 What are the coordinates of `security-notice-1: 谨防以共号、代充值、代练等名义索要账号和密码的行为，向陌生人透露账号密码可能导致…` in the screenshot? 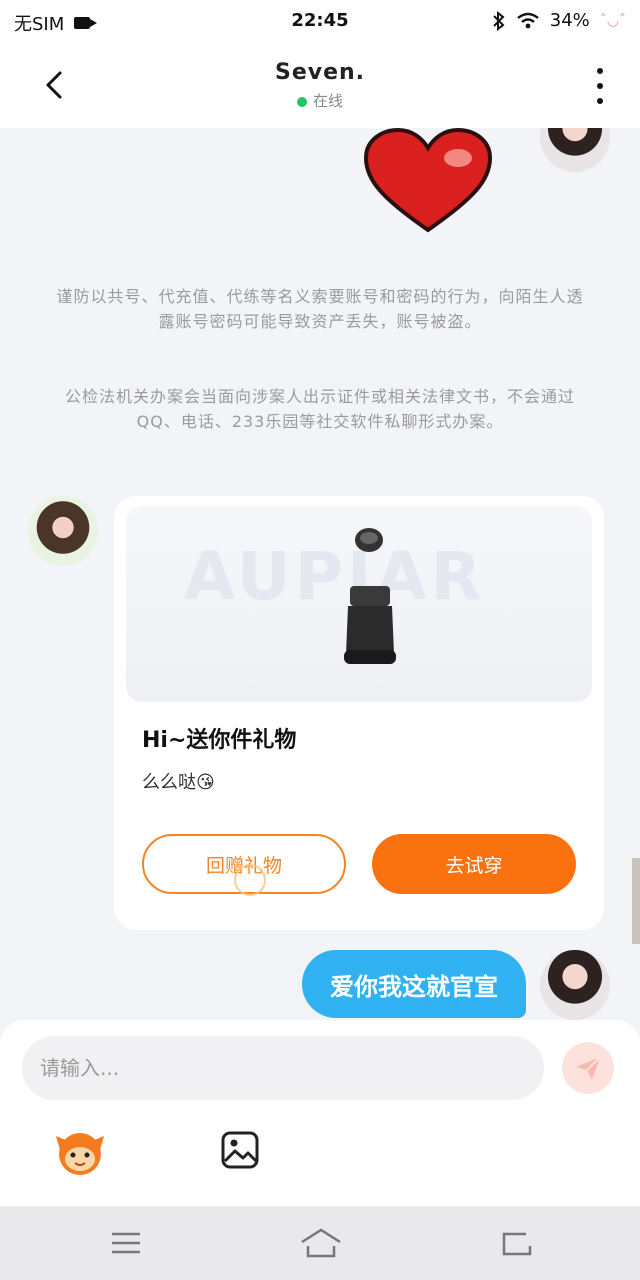 It's located at (320, 309).